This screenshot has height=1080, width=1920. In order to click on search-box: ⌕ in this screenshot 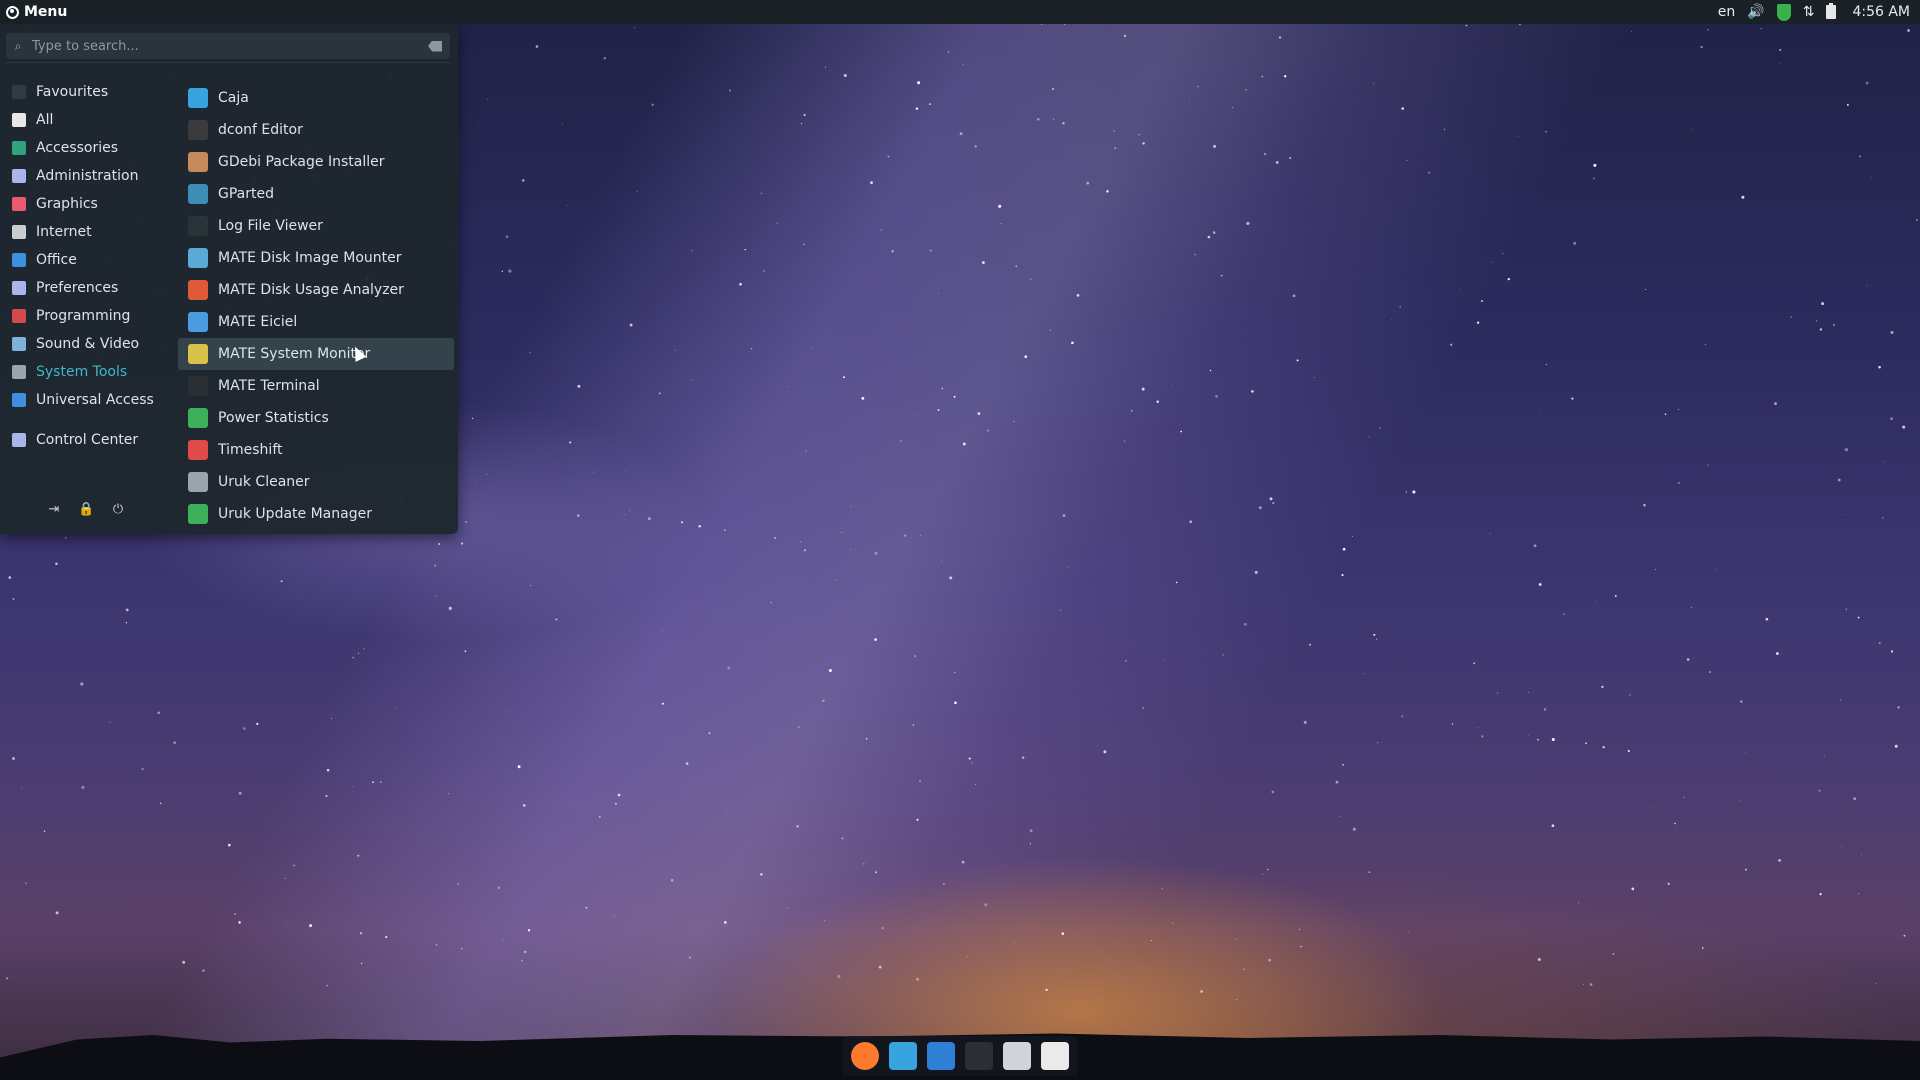, I will do `click(228, 46)`.